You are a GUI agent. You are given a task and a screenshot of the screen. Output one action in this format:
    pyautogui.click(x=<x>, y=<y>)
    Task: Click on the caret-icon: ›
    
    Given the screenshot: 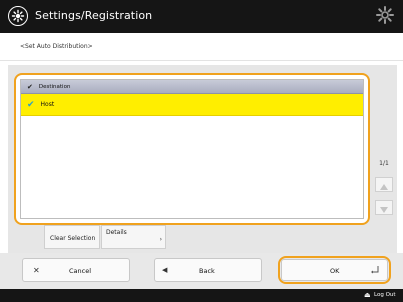 What is the action you would take?
    pyautogui.click(x=160, y=239)
    